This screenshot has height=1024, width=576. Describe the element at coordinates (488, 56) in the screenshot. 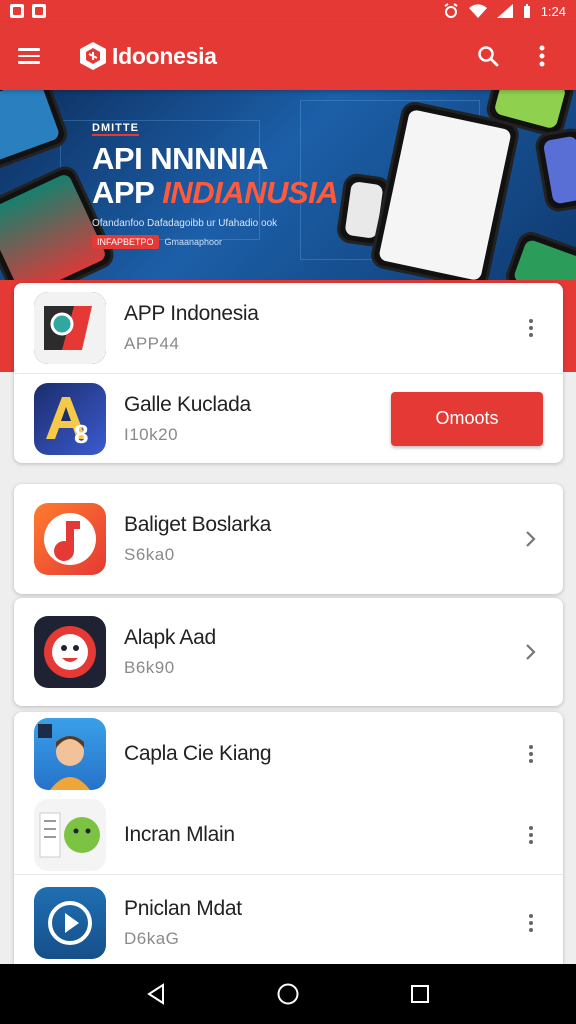

I see `search-icon` at that location.